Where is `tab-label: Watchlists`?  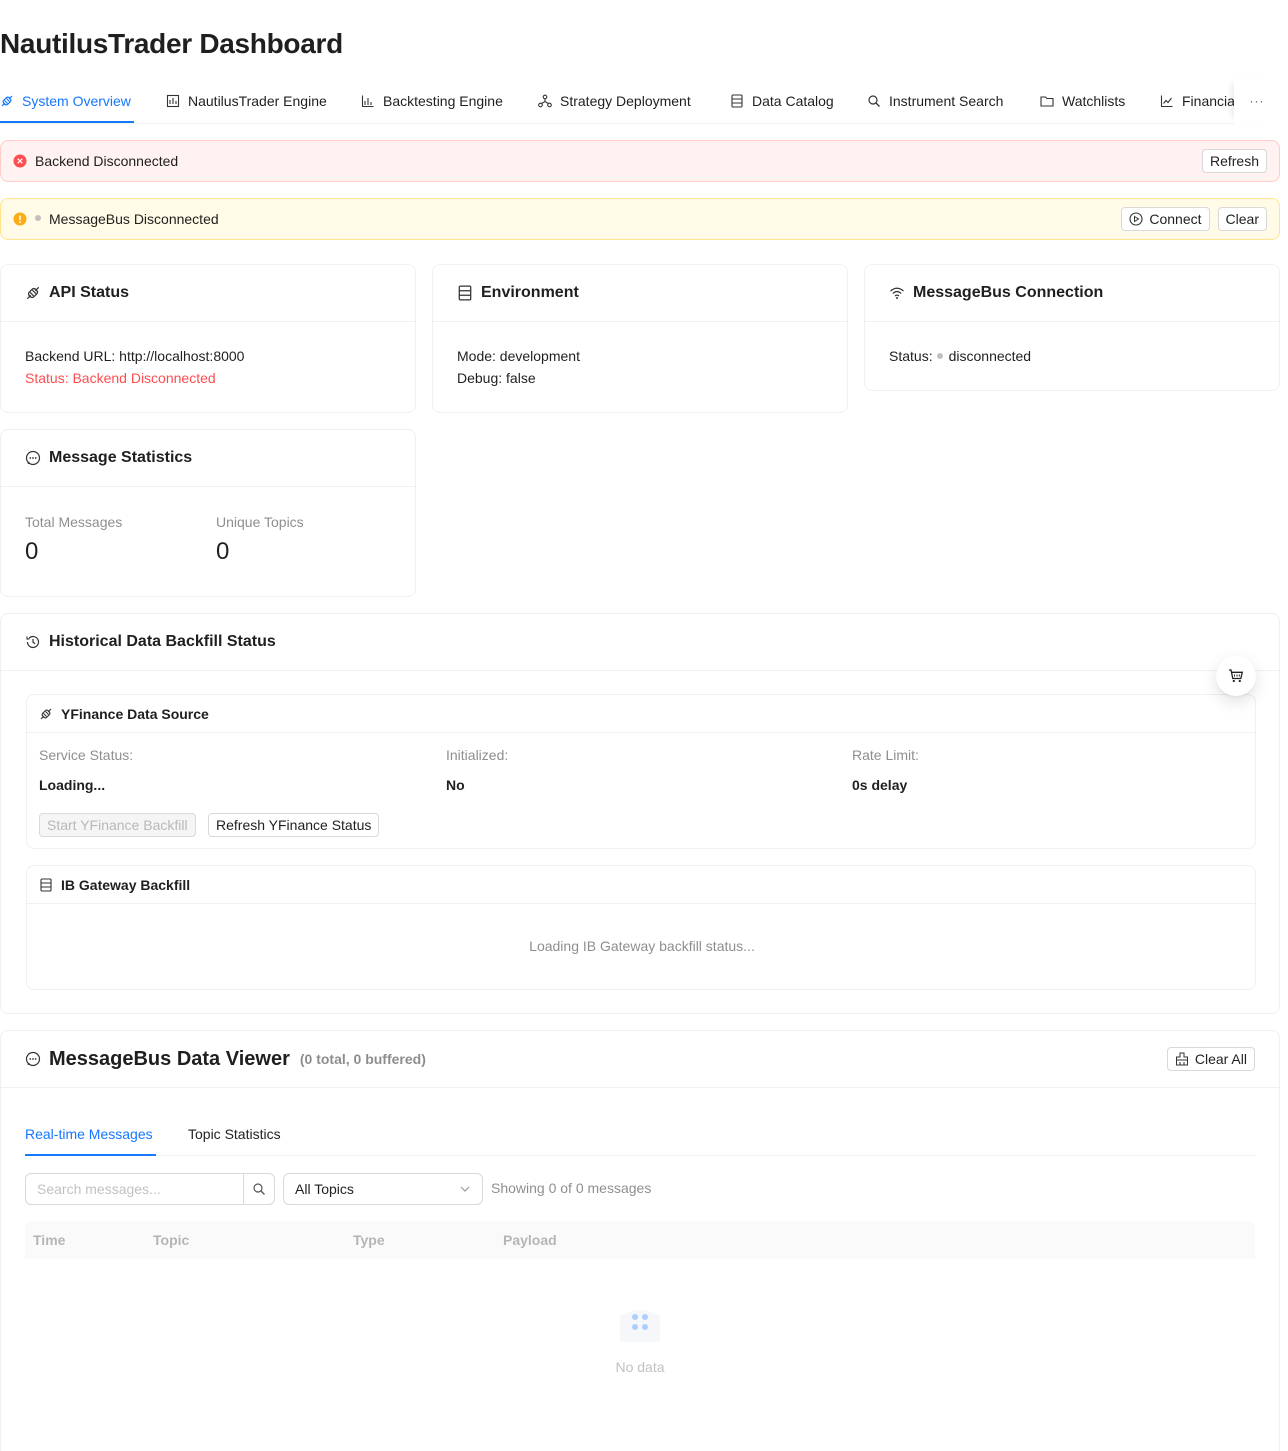 tab-label: Watchlists is located at coordinates (1094, 101).